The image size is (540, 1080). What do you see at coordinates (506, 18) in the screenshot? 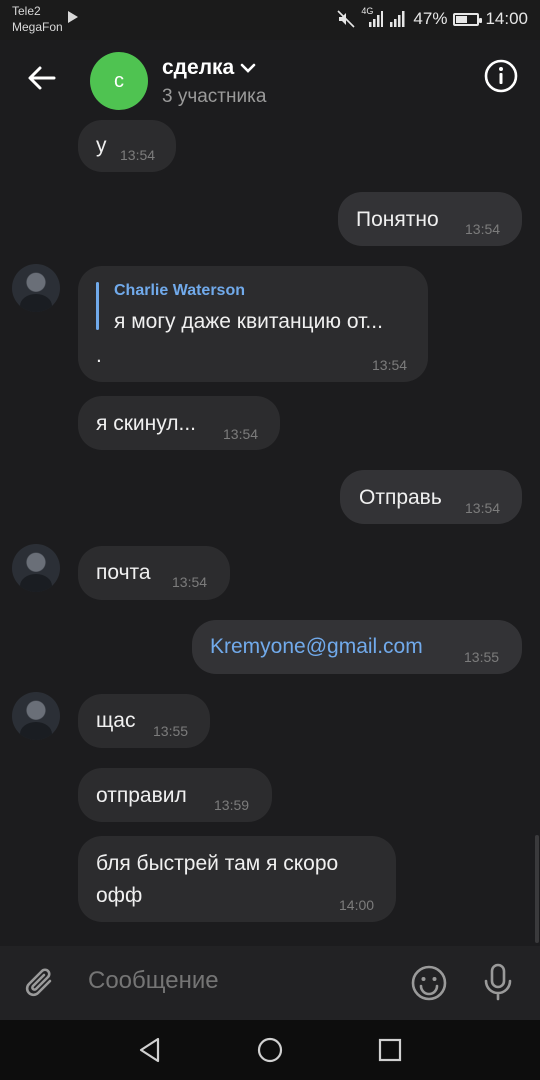
I see `status-clock: 14:00` at bounding box center [506, 18].